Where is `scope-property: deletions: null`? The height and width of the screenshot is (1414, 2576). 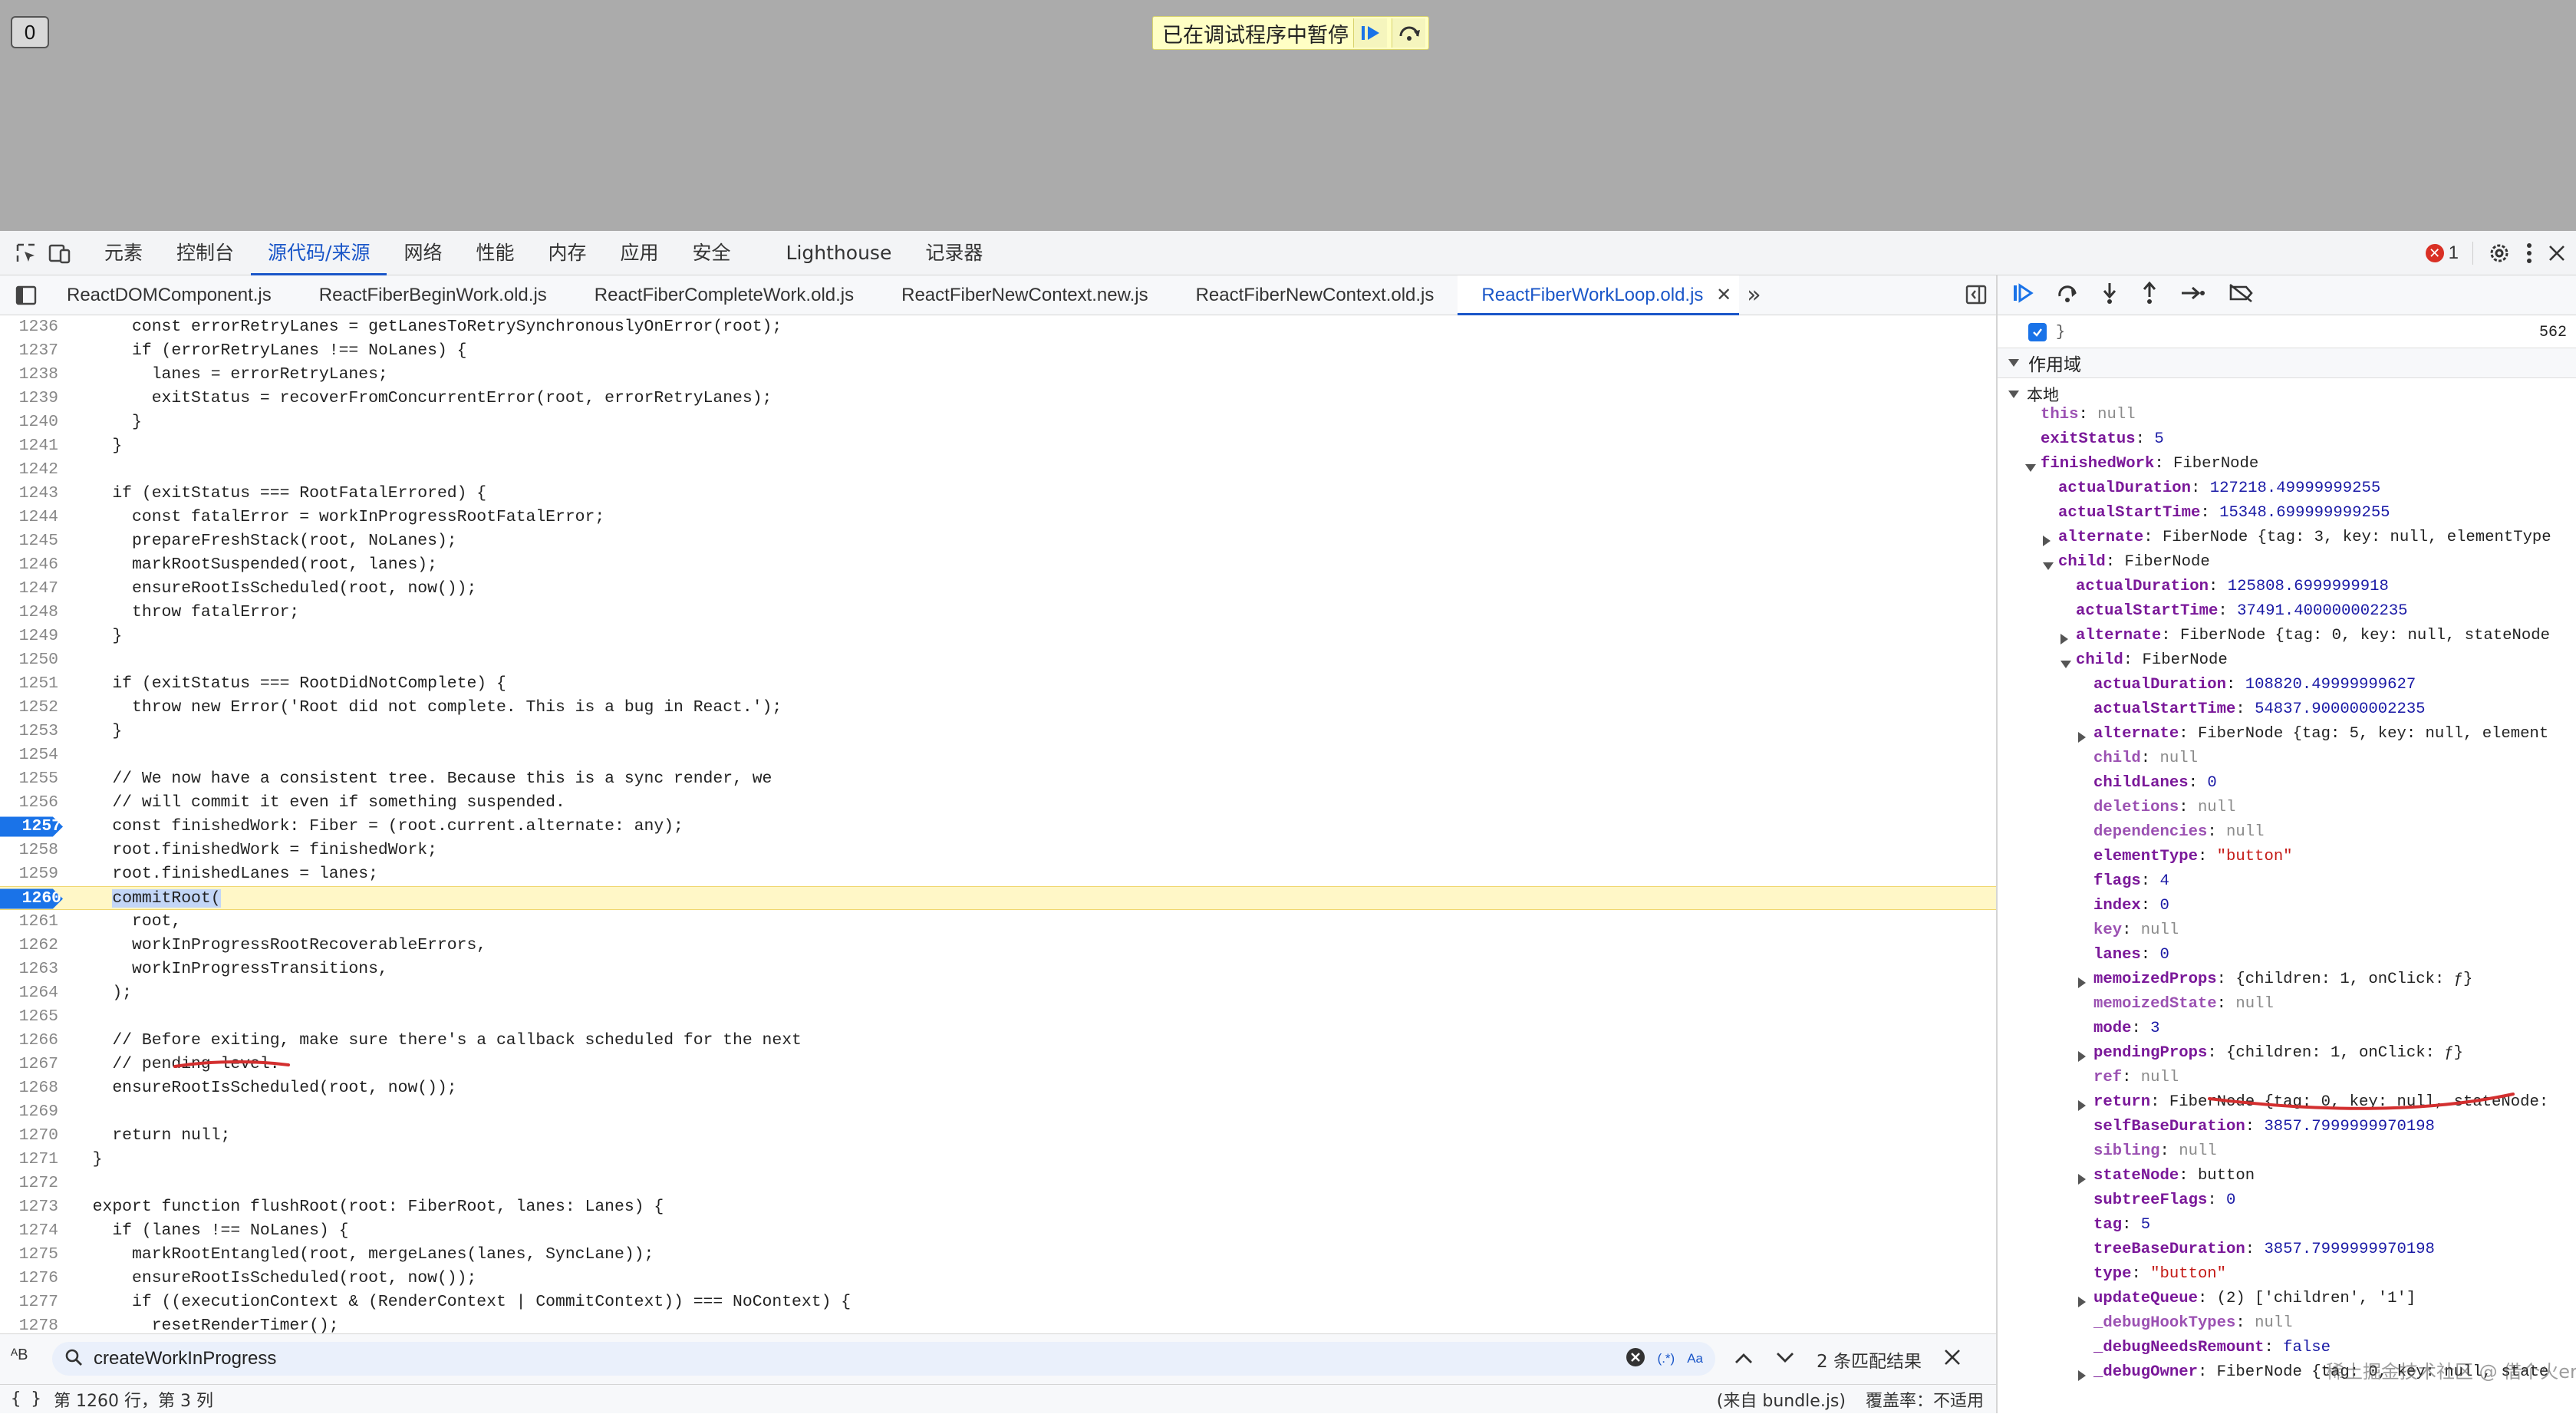
scope-property: deletions: null is located at coordinates (2287, 811).